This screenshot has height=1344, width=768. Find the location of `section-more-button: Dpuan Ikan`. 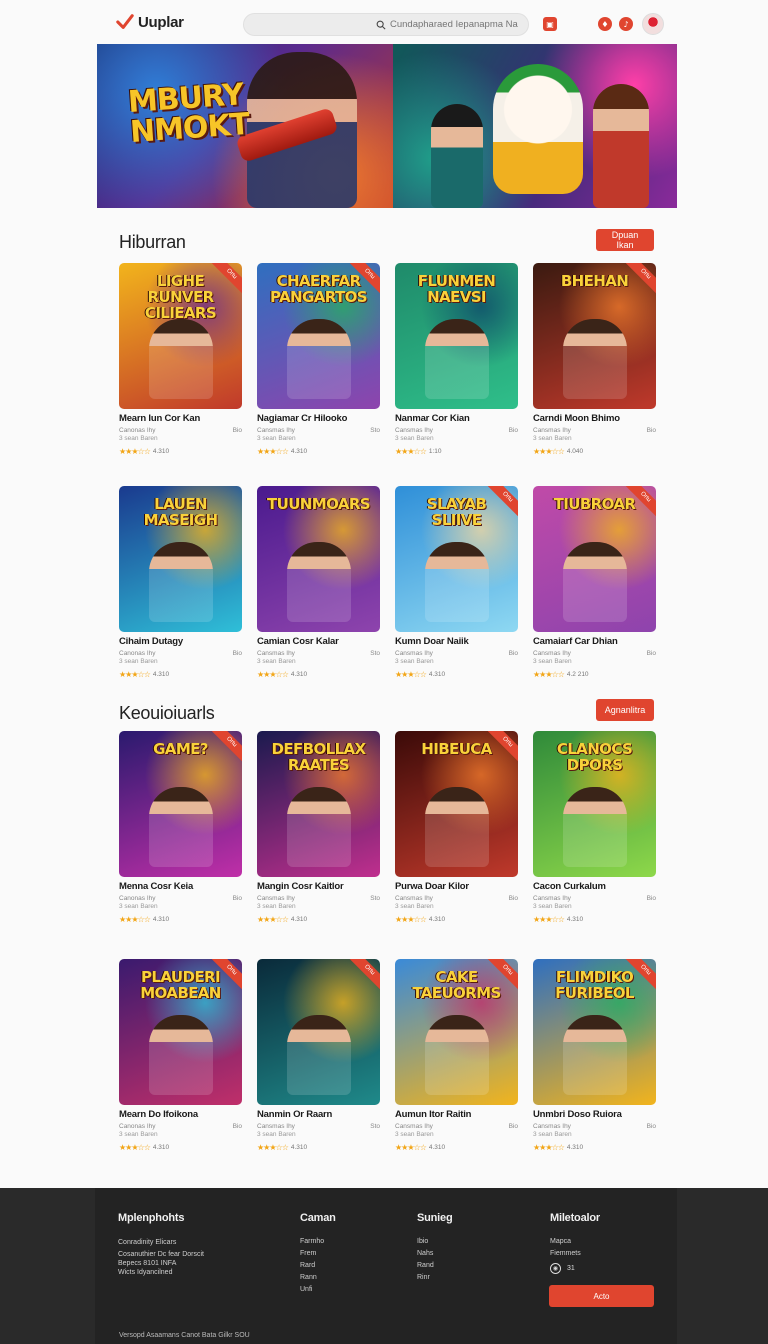

section-more-button: Dpuan Ikan is located at coordinates (625, 240).